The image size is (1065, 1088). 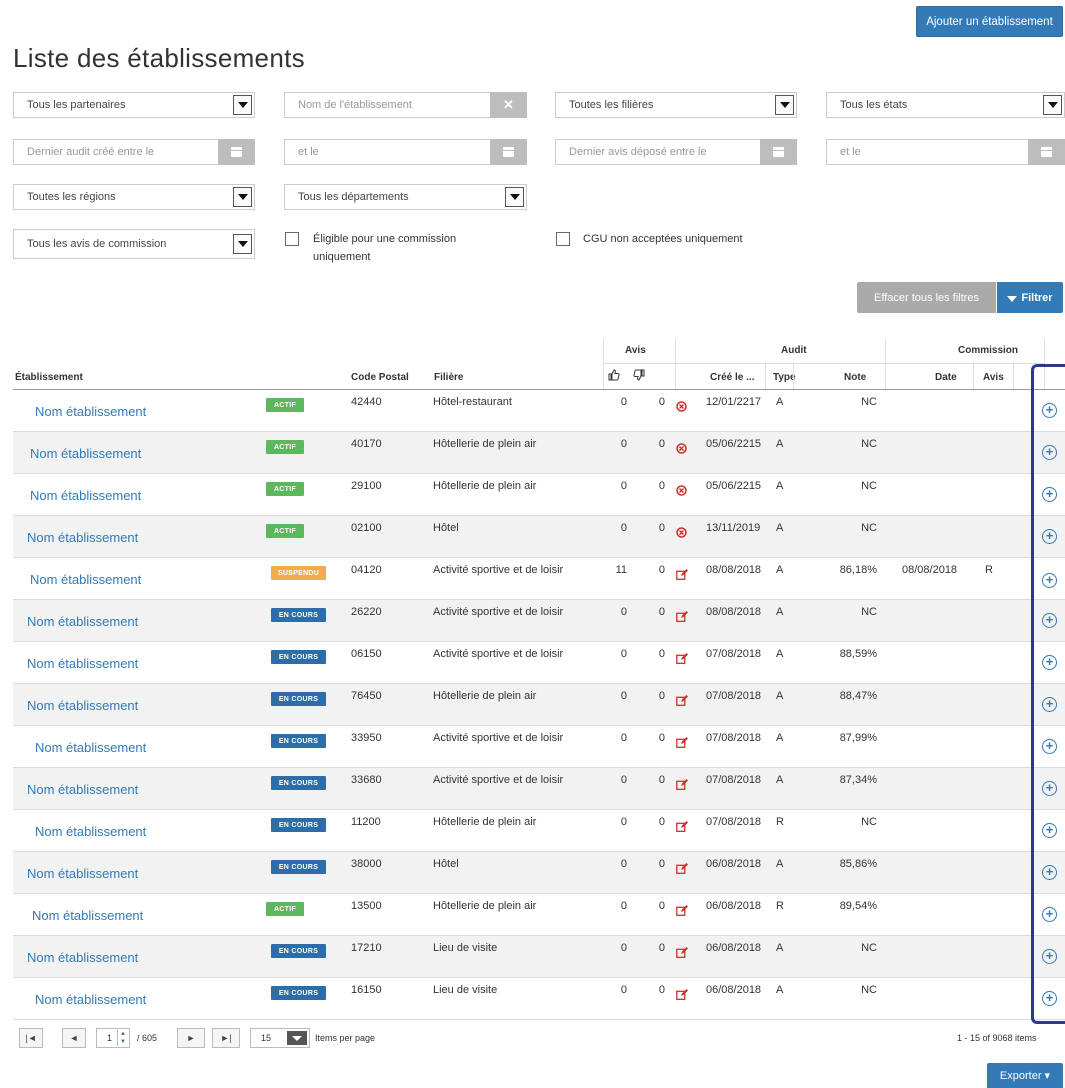 I want to click on review-from-date-input: Dernier avis déposé entre le, so click(x=676, y=152).